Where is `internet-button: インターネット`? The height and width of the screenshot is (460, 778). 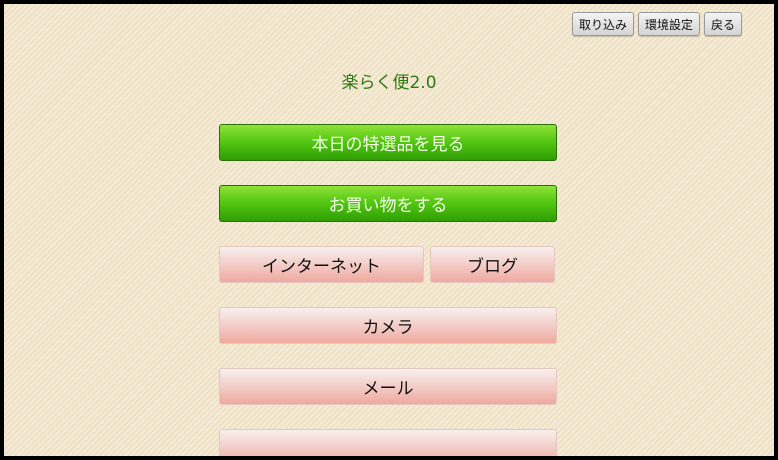
internet-button: インターネット is located at coordinates (321, 264).